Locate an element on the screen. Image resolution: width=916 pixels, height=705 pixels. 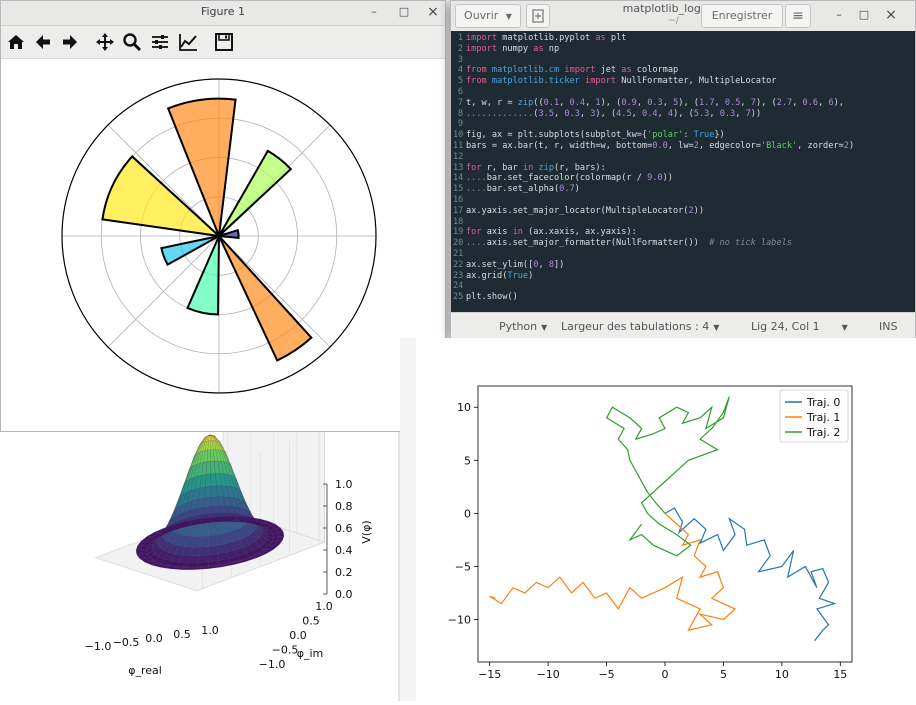
maximize-button: □ is located at coordinates (404, 12).